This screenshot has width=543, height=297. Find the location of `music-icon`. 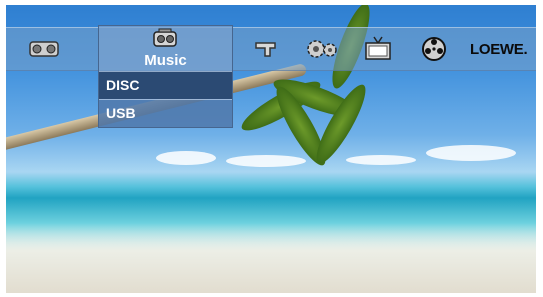

music-icon is located at coordinates (165, 39).